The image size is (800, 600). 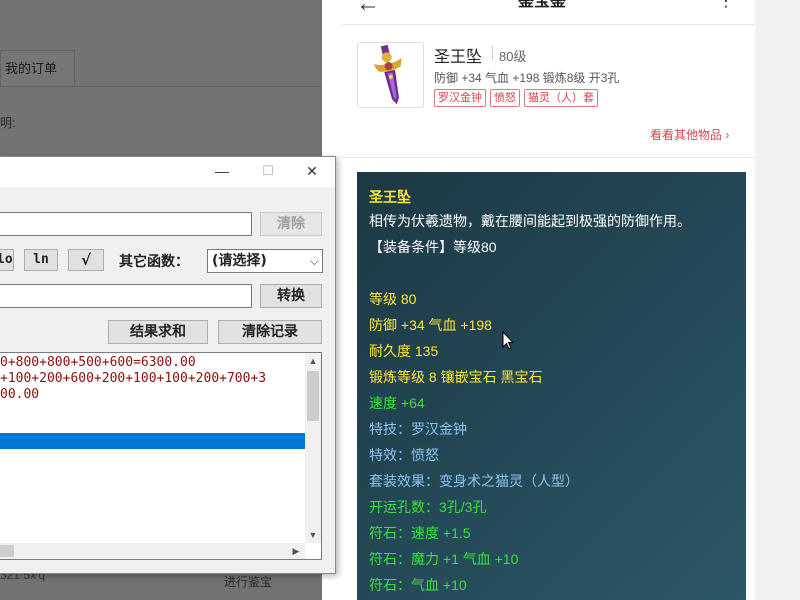 I want to click on mouse-cursor-icon, so click(x=508, y=340).